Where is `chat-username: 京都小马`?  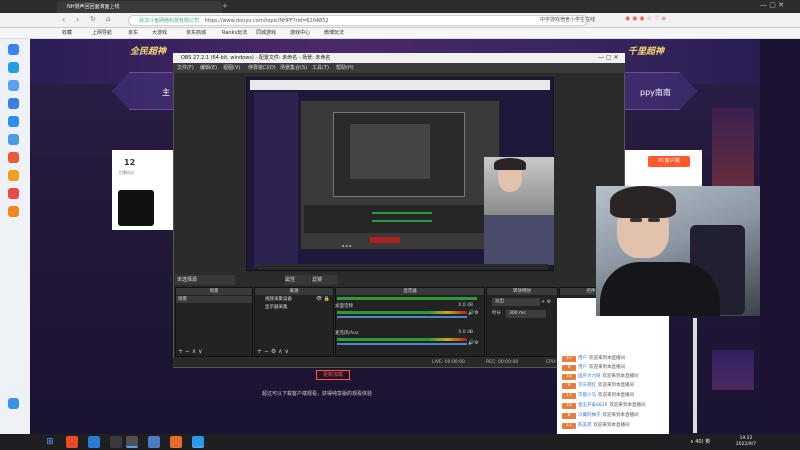
chat-username: 京都小马 is located at coordinates (587, 395).